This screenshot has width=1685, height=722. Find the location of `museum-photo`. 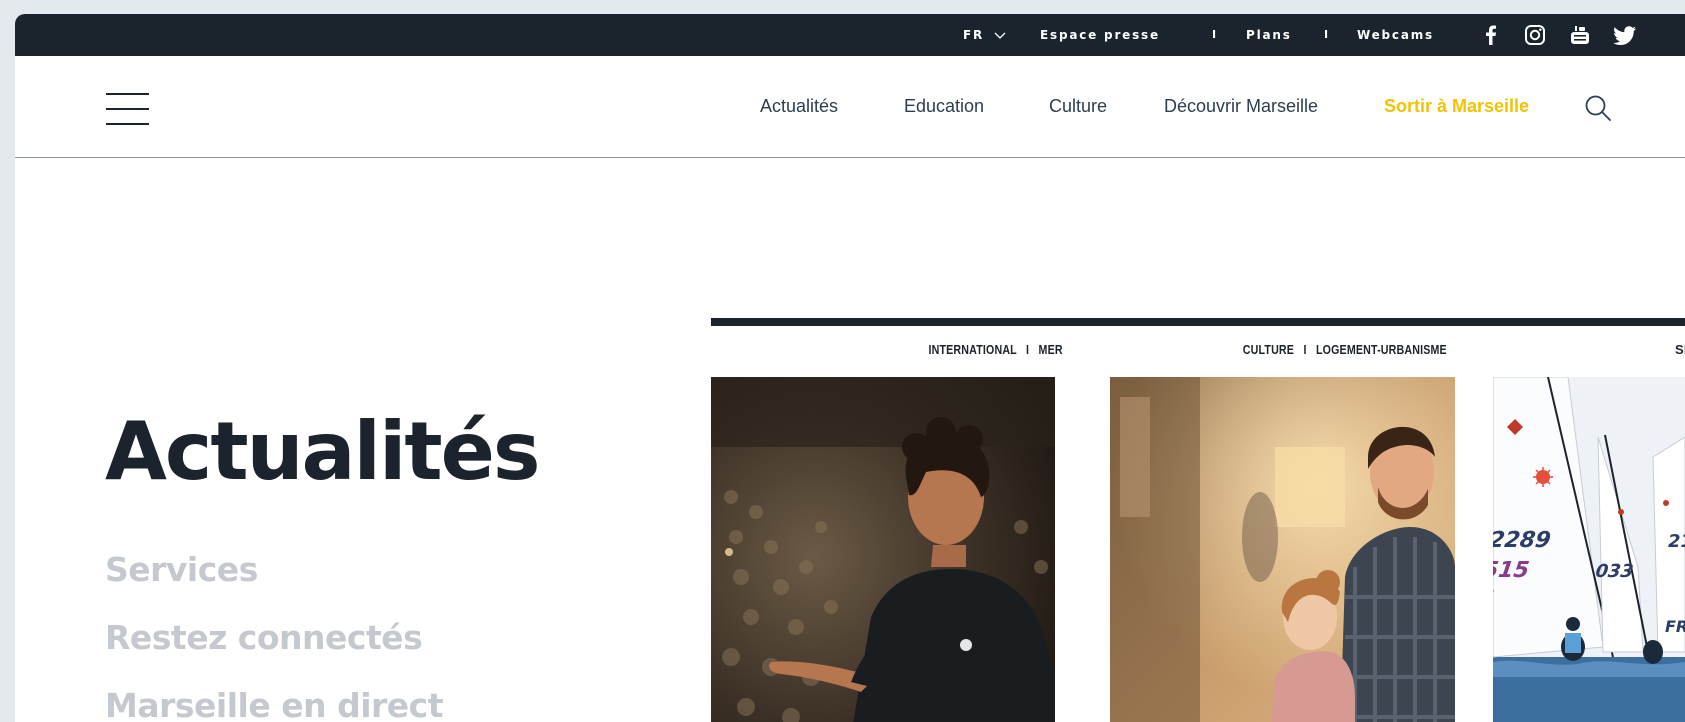

museum-photo is located at coordinates (1282, 549).